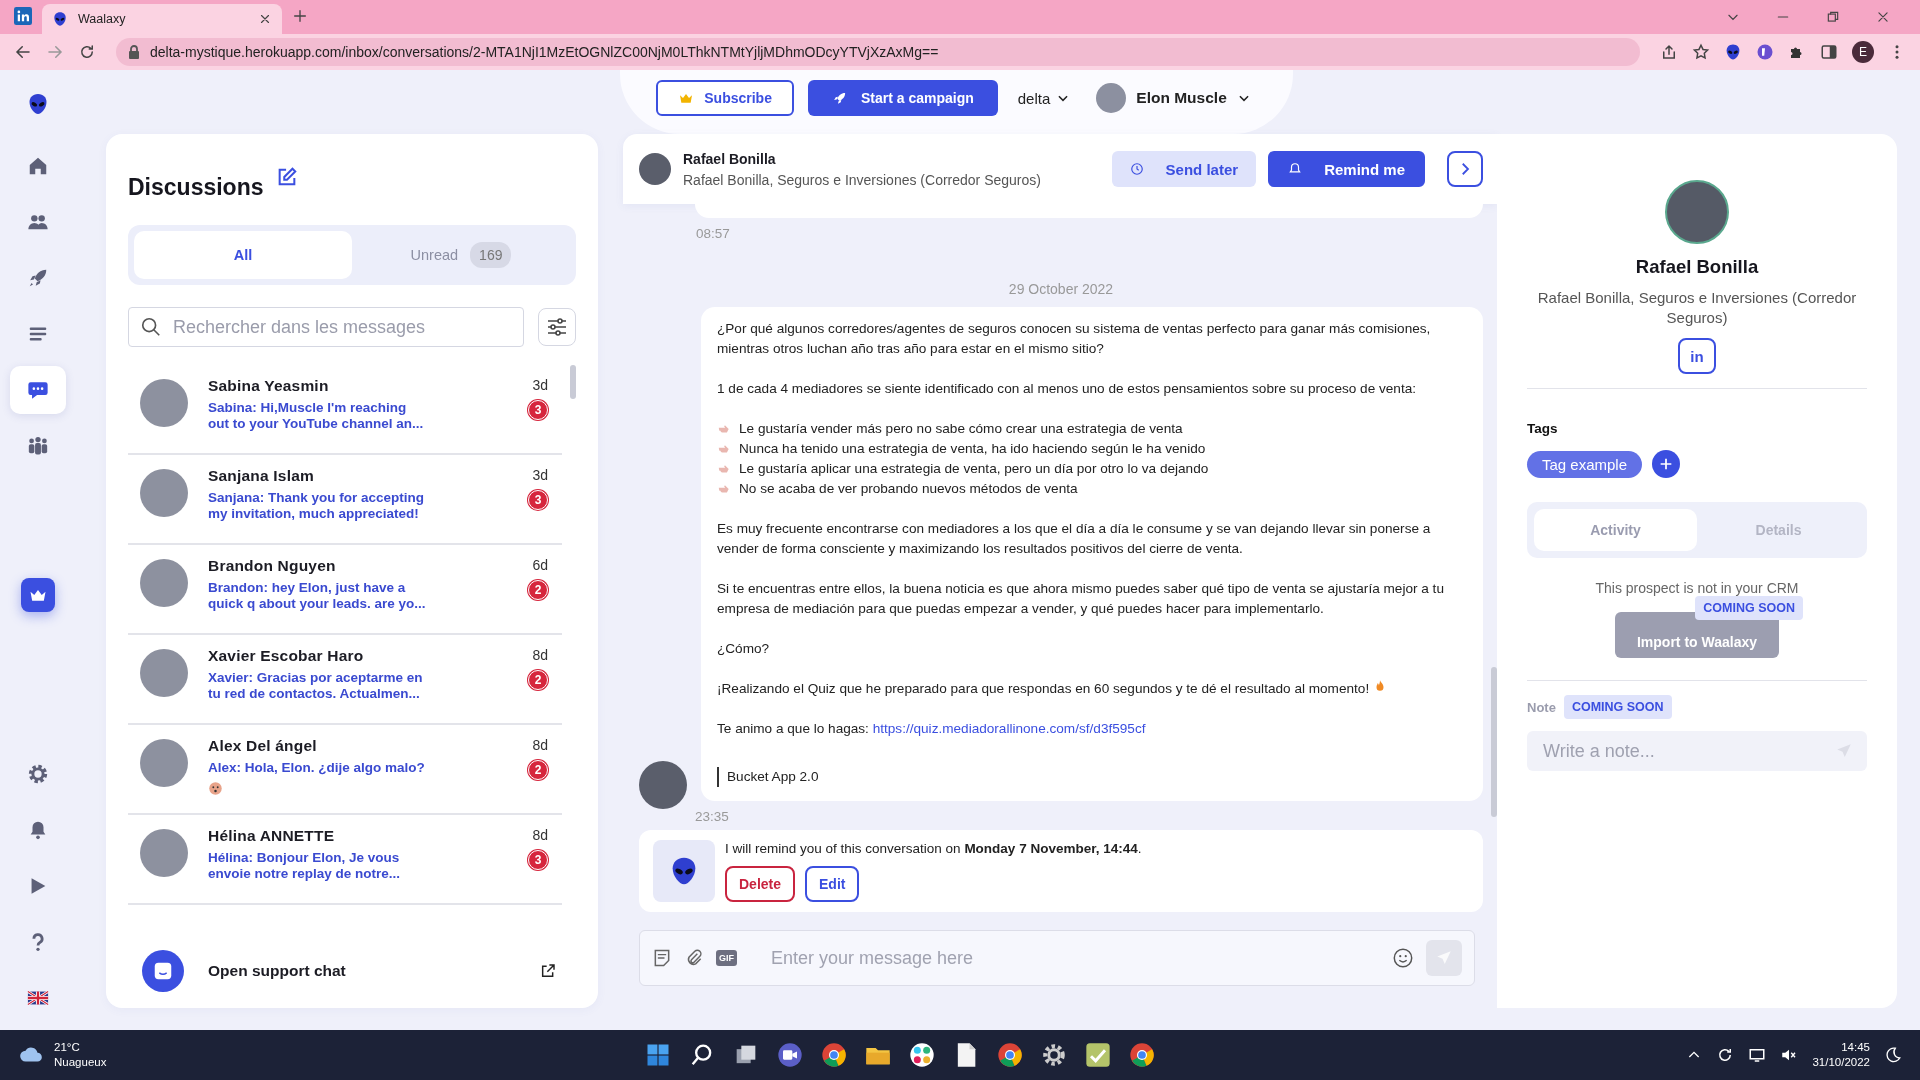  Describe the element at coordinates (1585, 464) in the screenshot. I see `tag: Tag example` at that location.